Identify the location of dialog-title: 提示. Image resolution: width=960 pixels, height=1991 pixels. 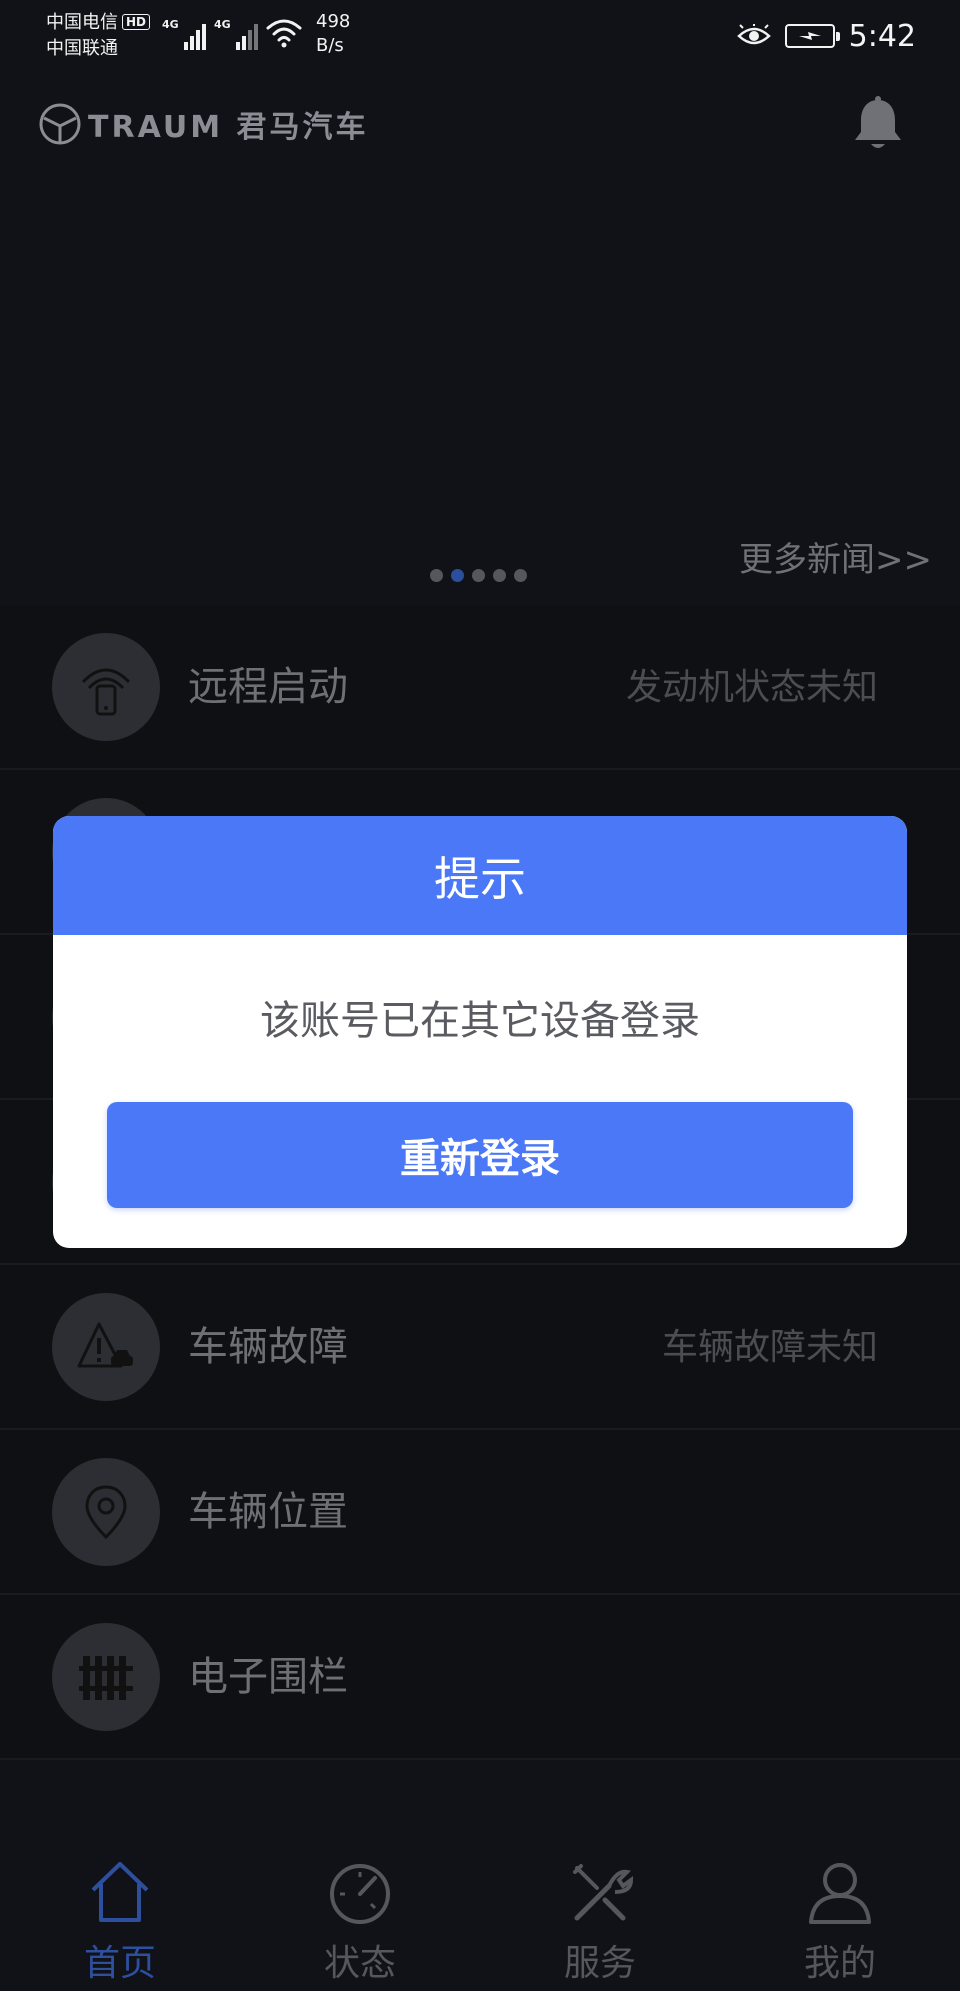
(480, 875).